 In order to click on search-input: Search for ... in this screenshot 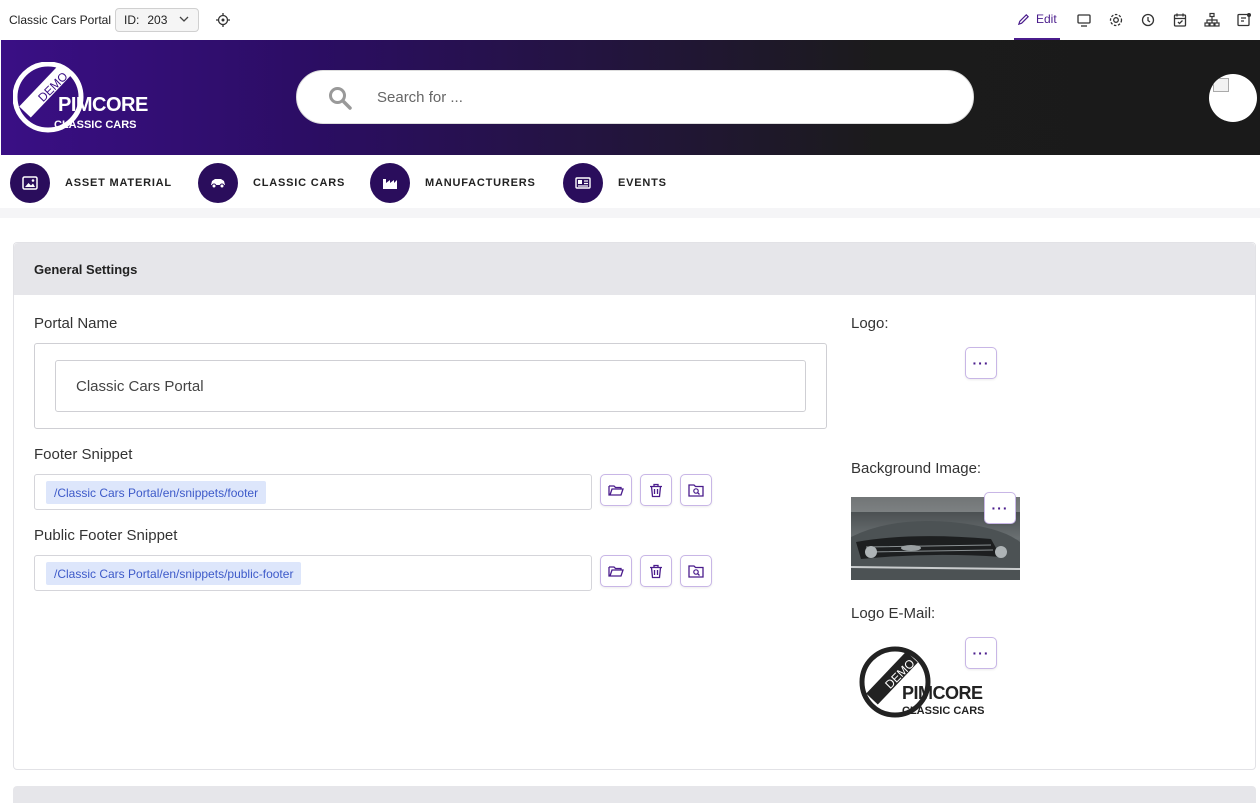, I will do `click(420, 97)`.